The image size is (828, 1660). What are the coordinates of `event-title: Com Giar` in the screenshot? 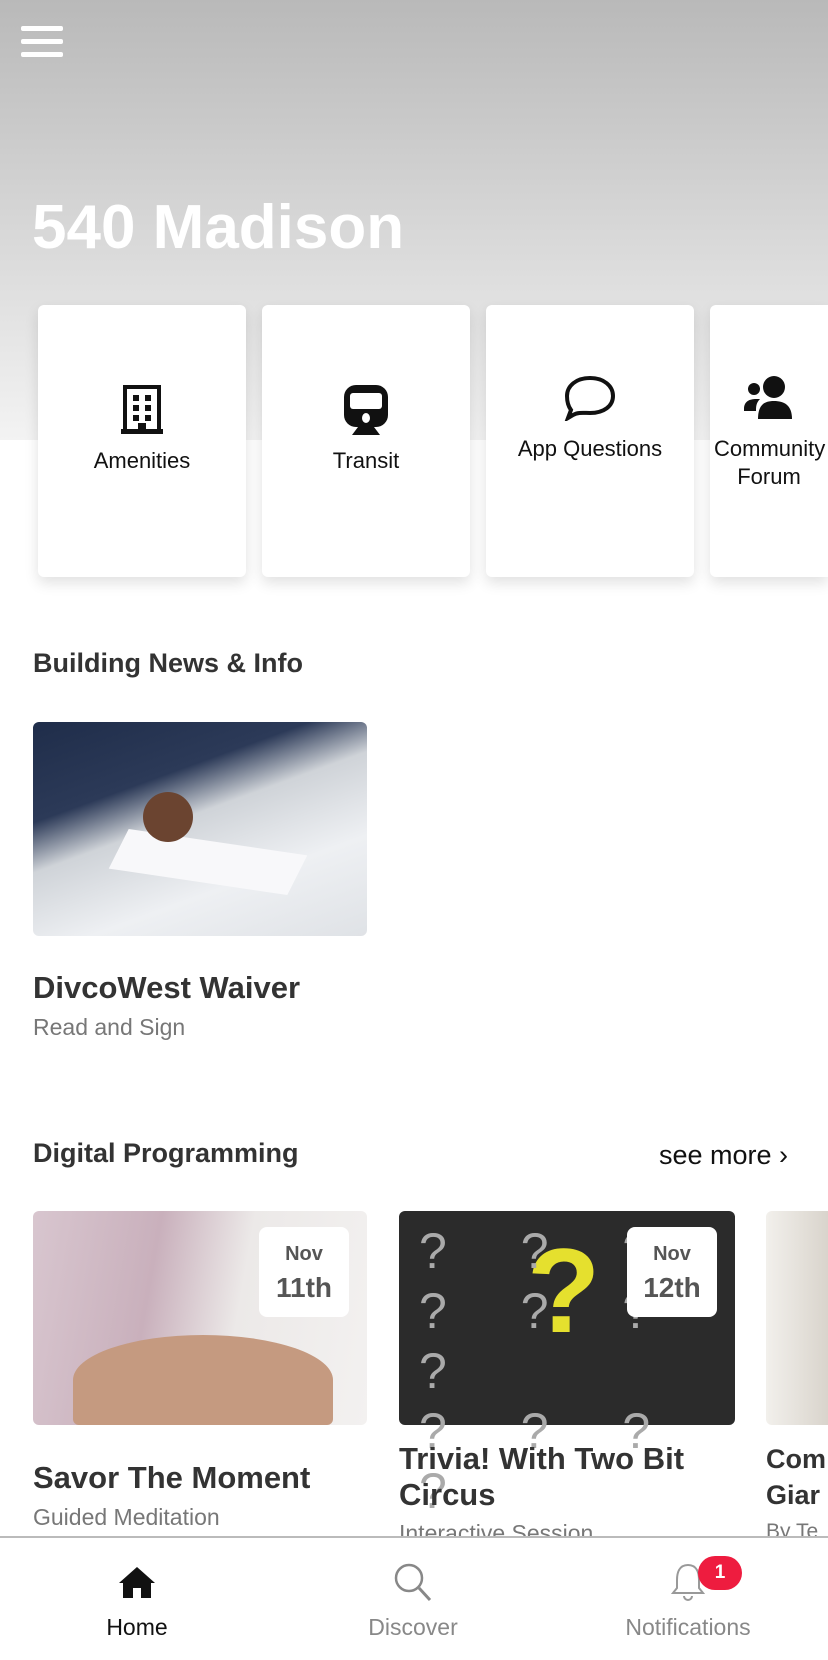 It's located at (797, 1477).